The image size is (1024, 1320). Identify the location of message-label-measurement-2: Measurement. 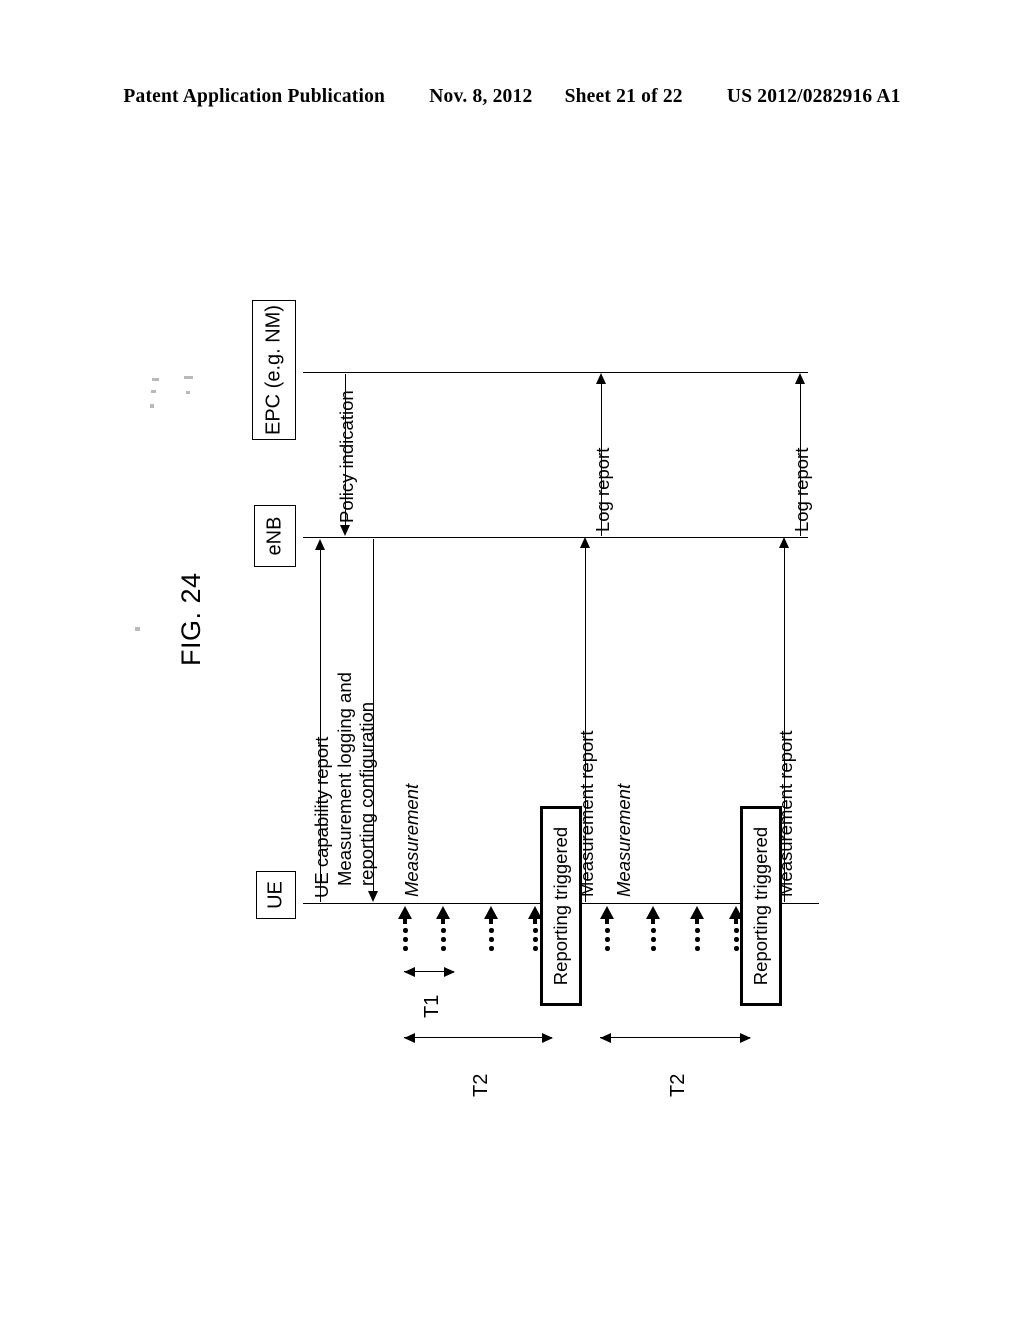
(623, 840).